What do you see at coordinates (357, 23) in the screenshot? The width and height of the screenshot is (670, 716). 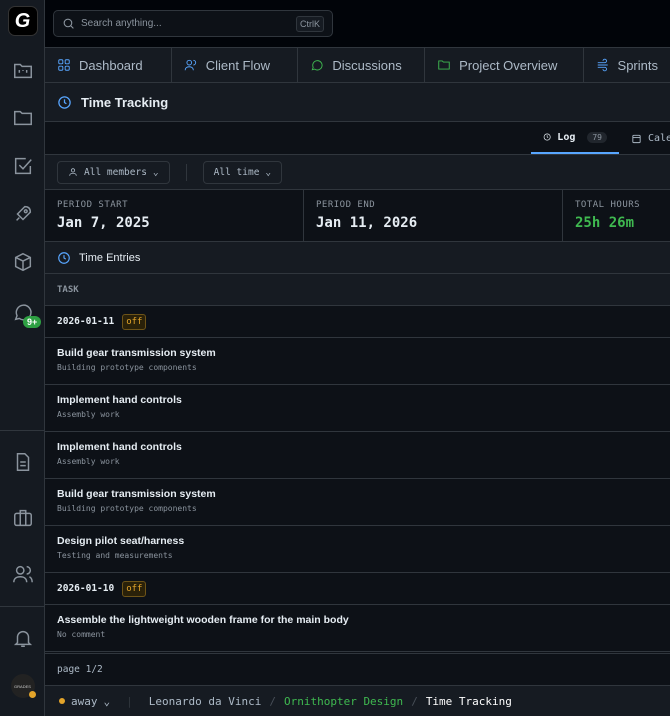 I see `top-bar: Search anything... CtrlK` at bounding box center [357, 23].